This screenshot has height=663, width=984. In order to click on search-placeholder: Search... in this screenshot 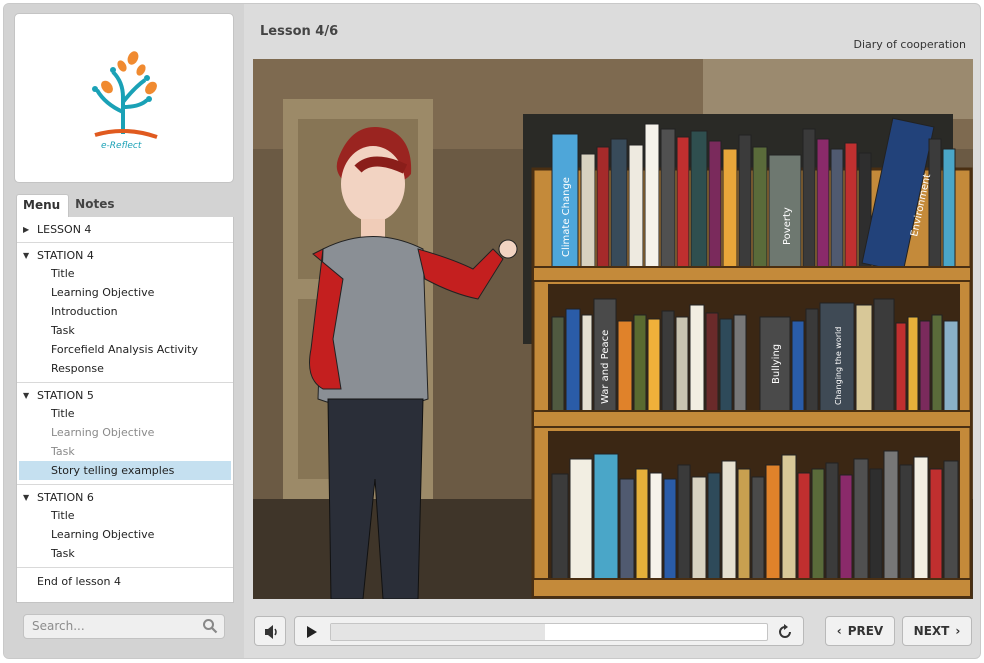, I will do `click(58, 626)`.